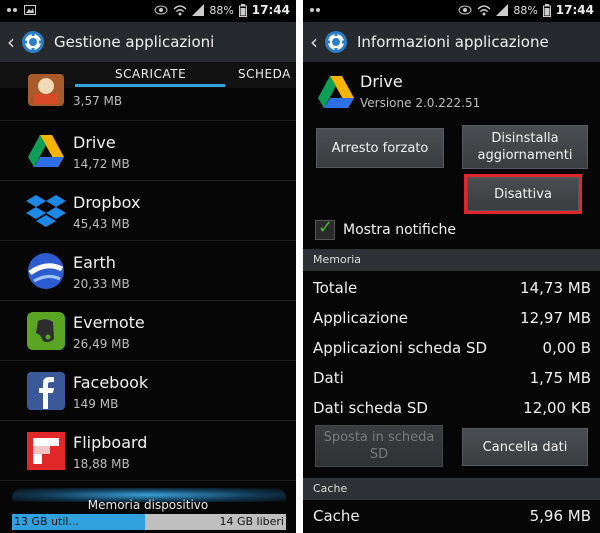  Describe the element at coordinates (400, 230) in the screenshot. I see `show-notifications-label: Mostra notifiche` at that location.